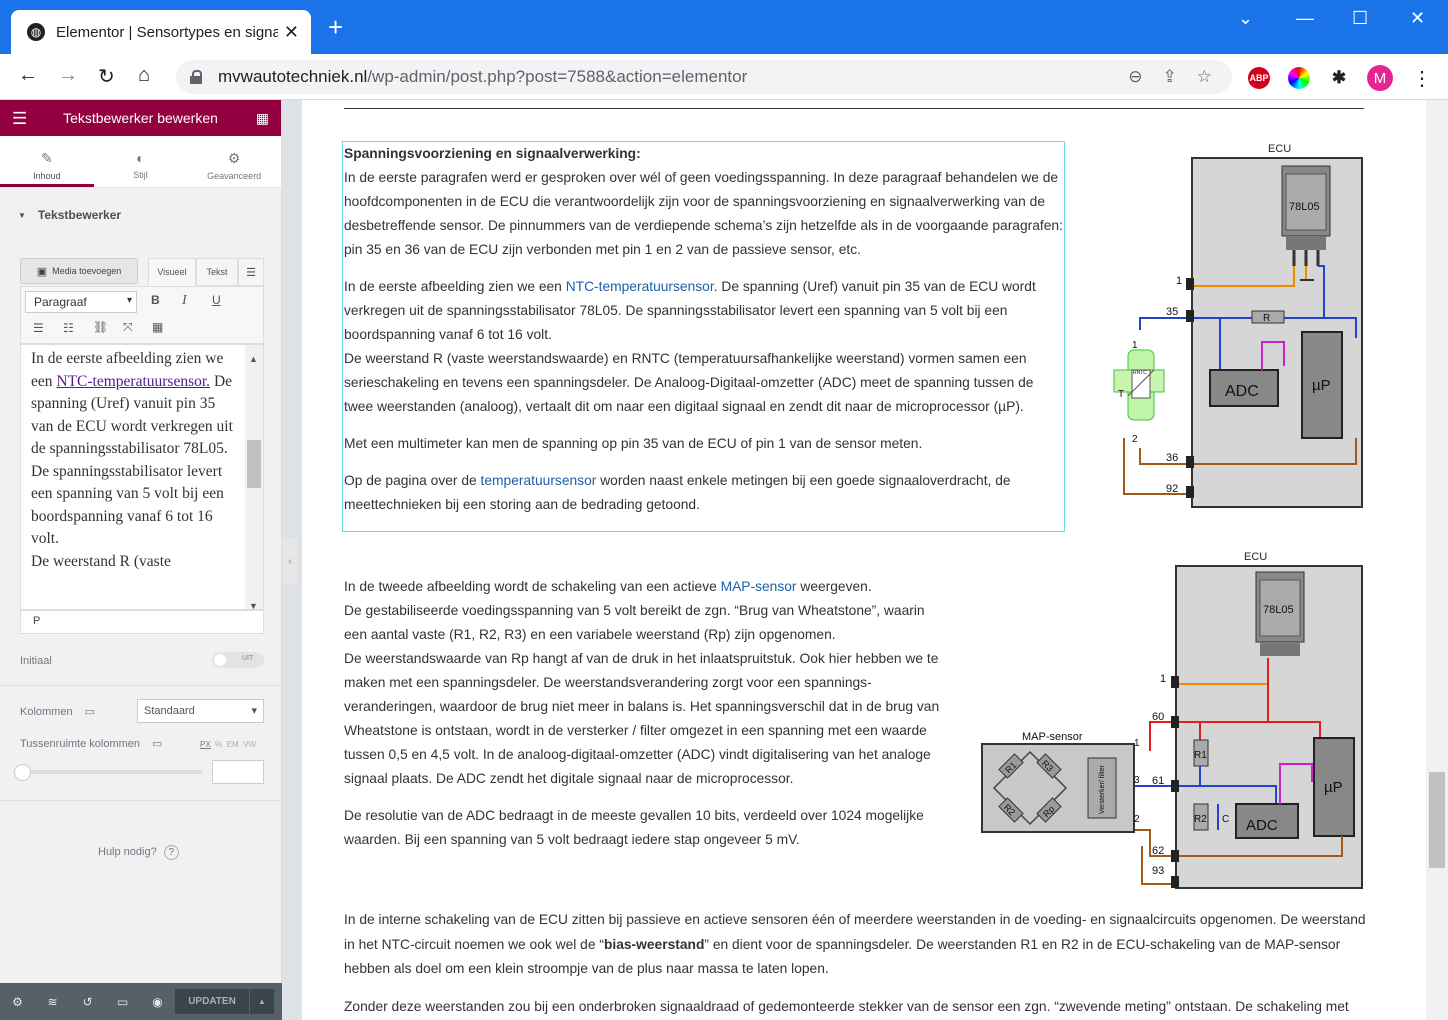  I want to click on ntc-circuit-diagram: ECU 78L05 R ADC µP 1 35 36 92 RNTC T 1 2, so click(1238, 325).